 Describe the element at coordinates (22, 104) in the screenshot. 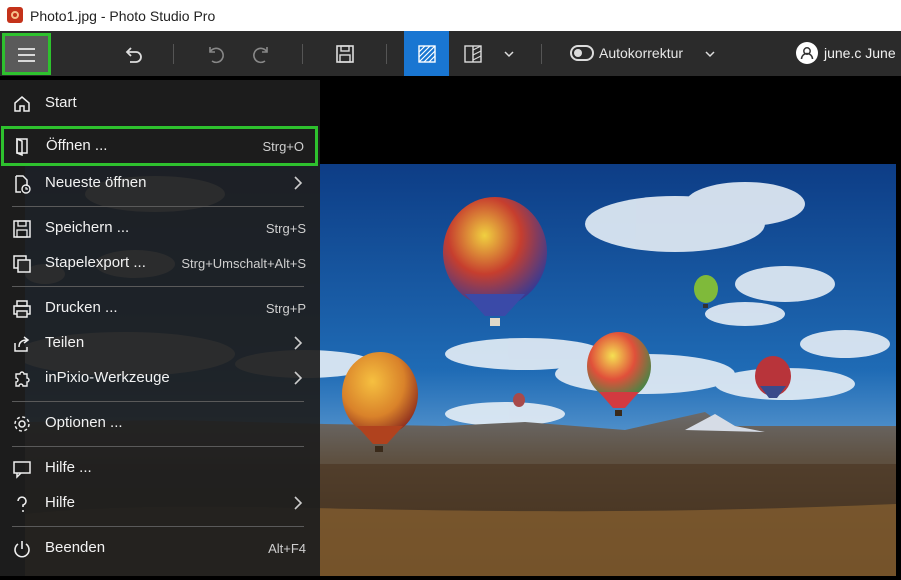

I see `home-icon` at that location.